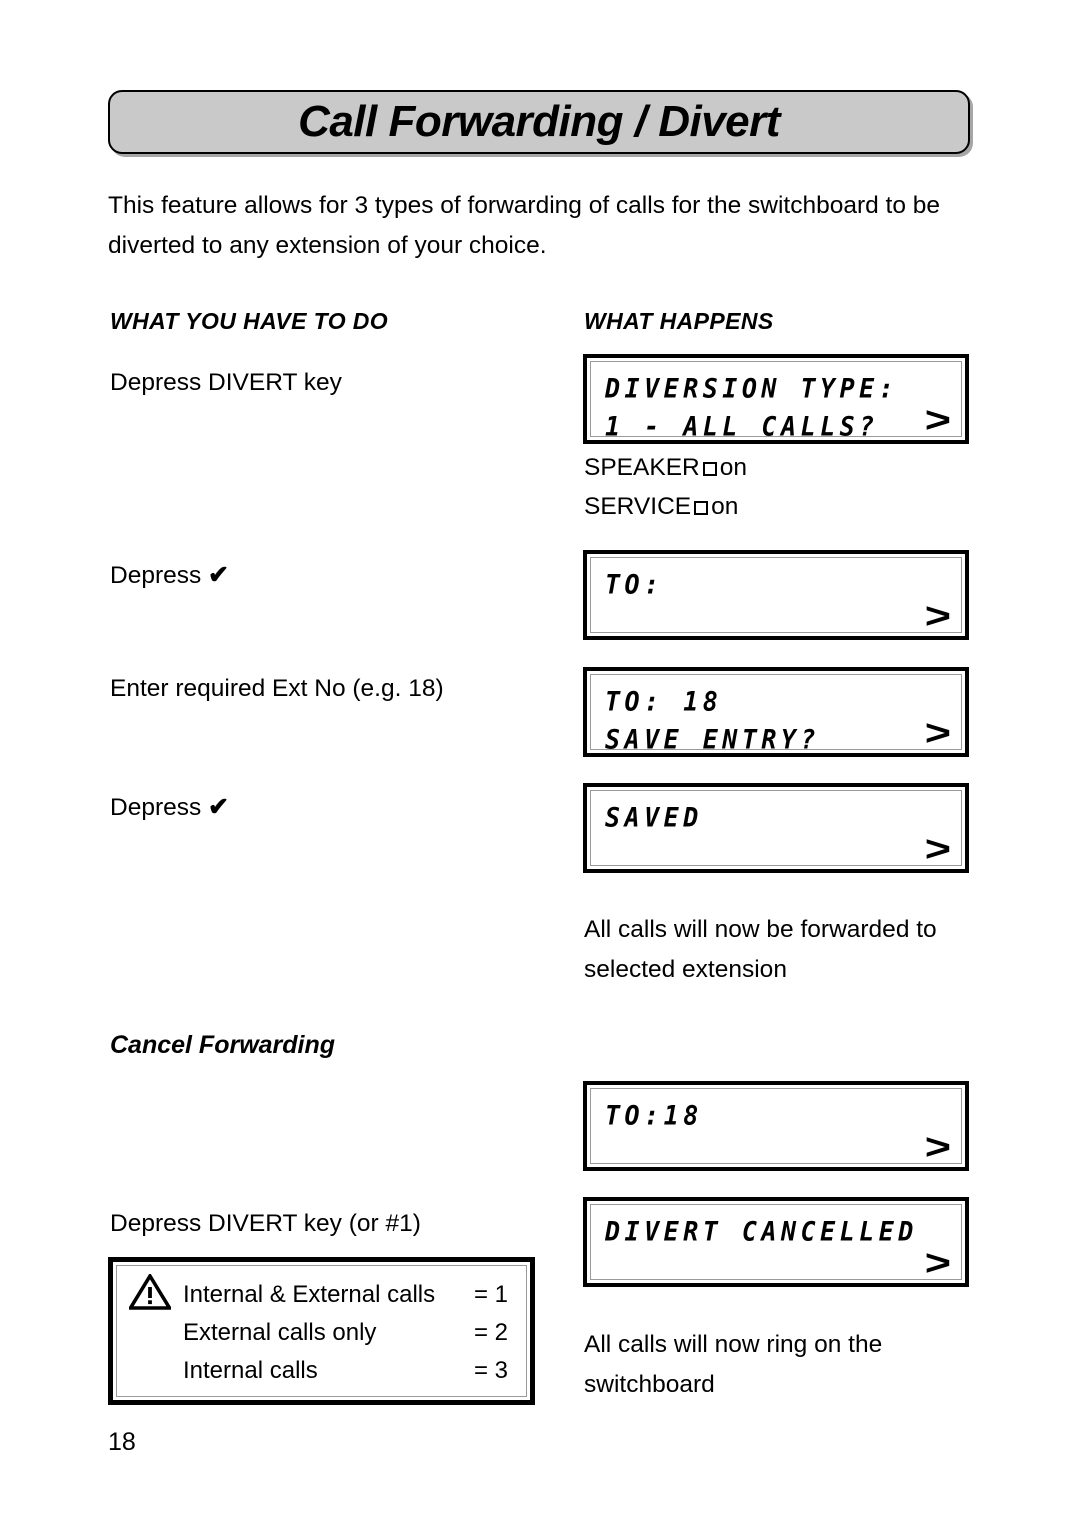  I want to click on legend-row: External calls only = 2, so click(319, 1333).